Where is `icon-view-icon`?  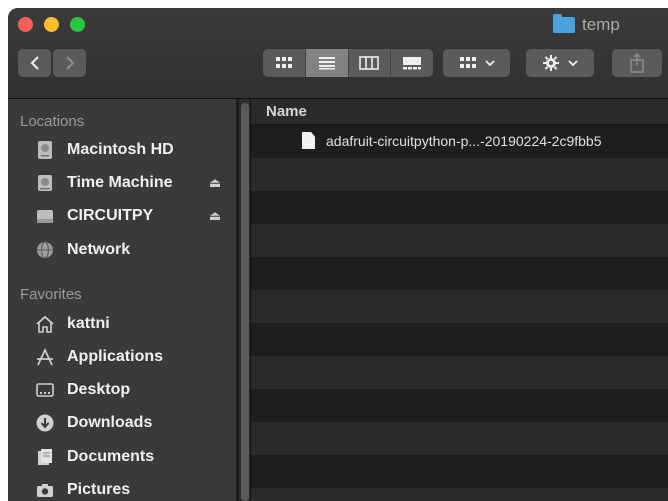
icon-view-icon is located at coordinates (283, 62).